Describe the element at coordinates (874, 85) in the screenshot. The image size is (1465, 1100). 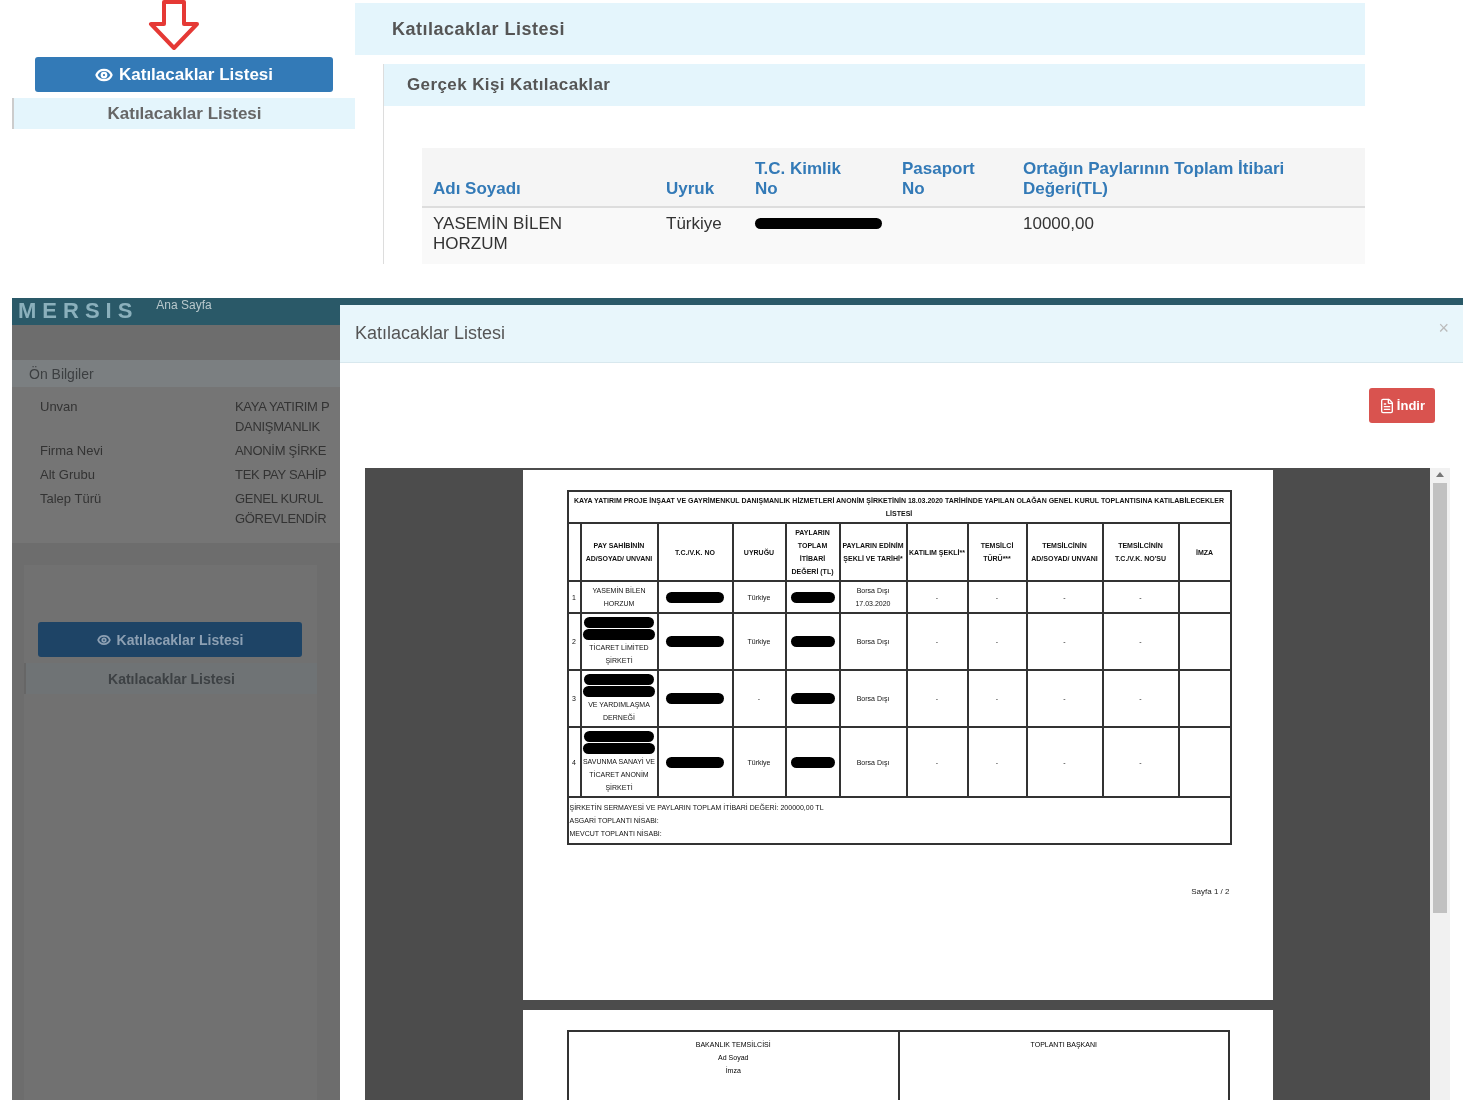
I see `section-title: Gerçek Kişi Katılacaklar` at that location.